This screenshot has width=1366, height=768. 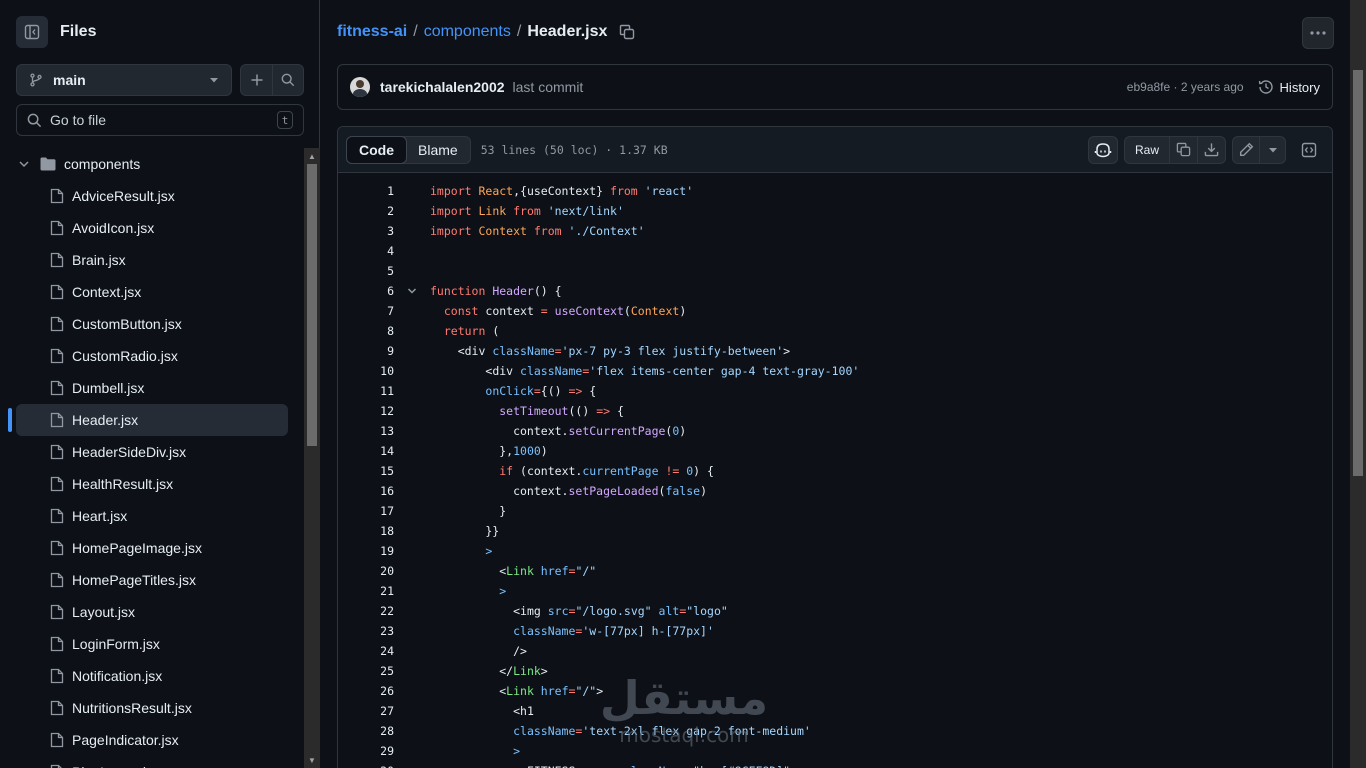 What do you see at coordinates (1146, 149) in the screenshot?
I see `raw-button: Raw` at bounding box center [1146, 149].